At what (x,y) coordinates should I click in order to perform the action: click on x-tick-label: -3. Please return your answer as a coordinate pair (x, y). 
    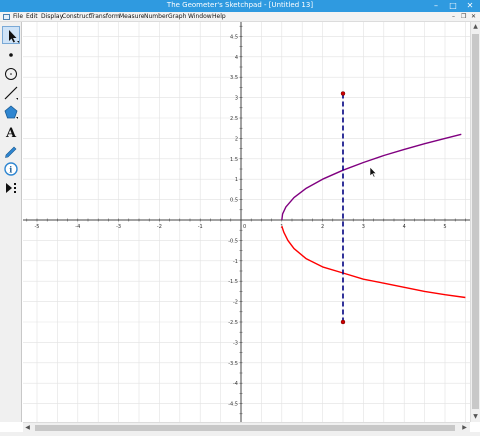
    Looking at the image, I should click on (118, 227).